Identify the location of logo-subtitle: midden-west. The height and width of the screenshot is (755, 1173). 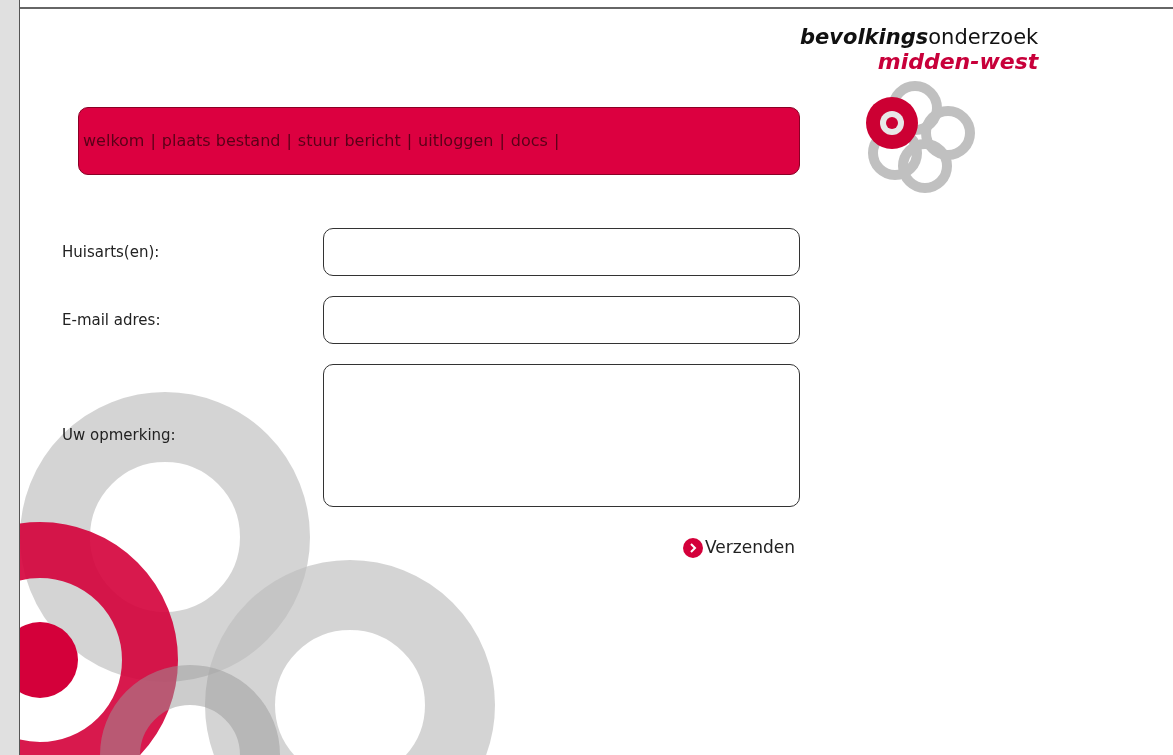
(958, 62).